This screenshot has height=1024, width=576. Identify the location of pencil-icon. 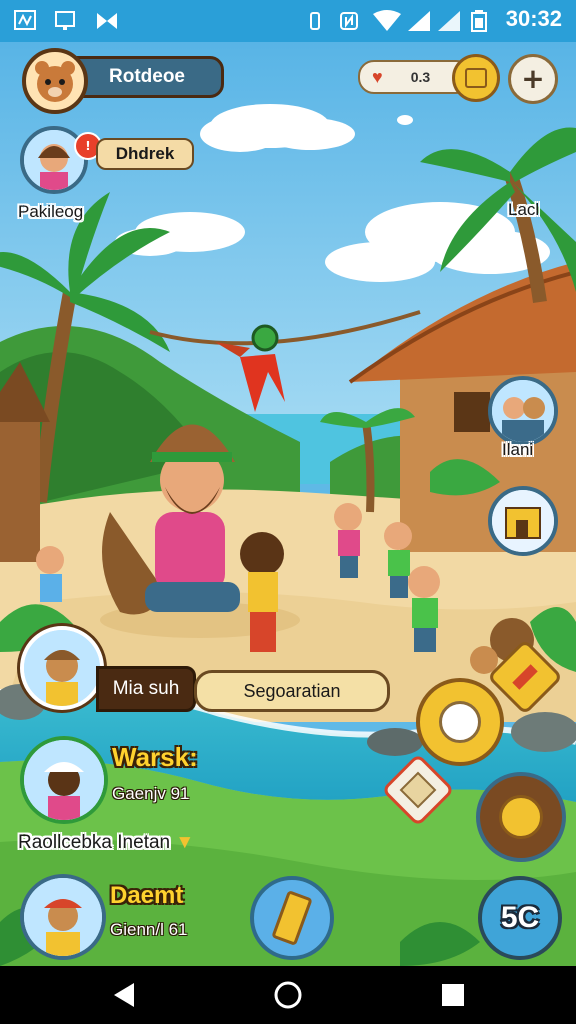
(525, 677).